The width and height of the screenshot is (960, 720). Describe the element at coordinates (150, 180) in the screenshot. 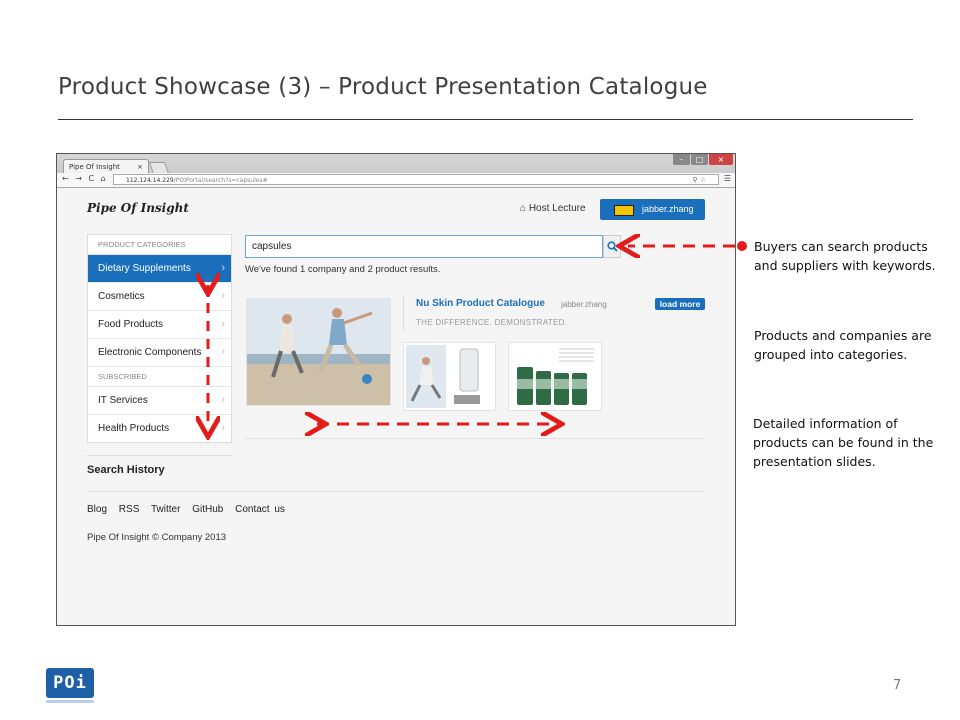

I see `url-host: 112.124.14.229` at that location.